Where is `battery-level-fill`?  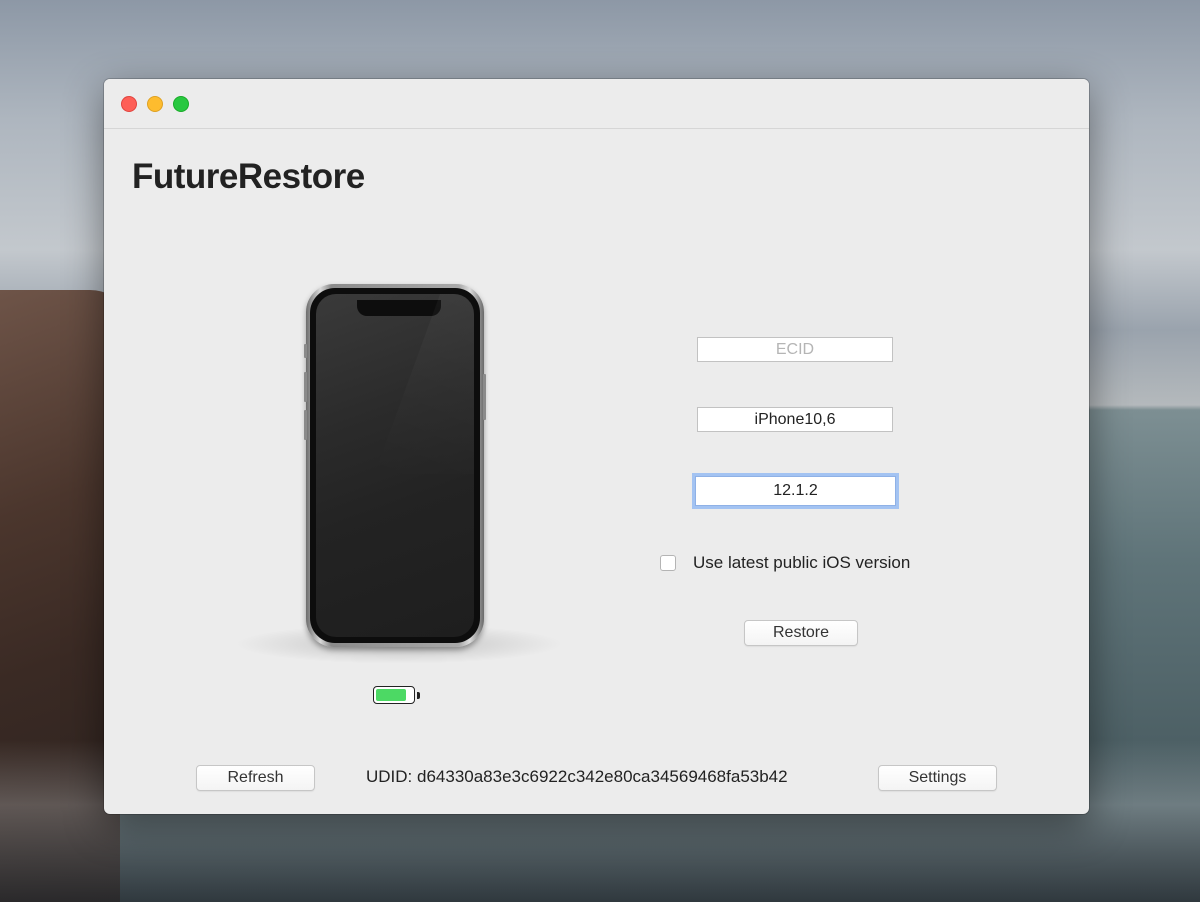
battery-level-fill is located at coordinates (391, 695).